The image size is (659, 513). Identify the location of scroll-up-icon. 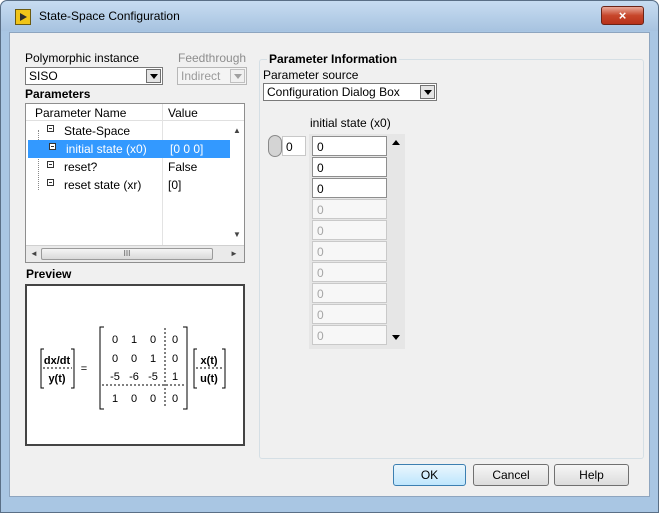
(396, 143).